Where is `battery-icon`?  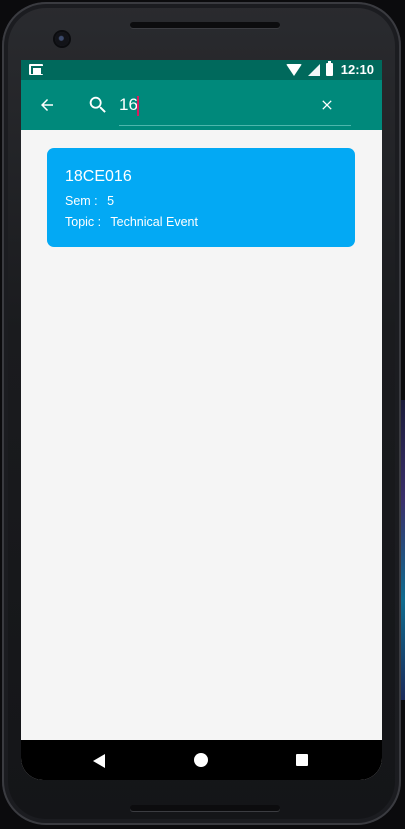
battery-icon is located at coordinates (329, 68).